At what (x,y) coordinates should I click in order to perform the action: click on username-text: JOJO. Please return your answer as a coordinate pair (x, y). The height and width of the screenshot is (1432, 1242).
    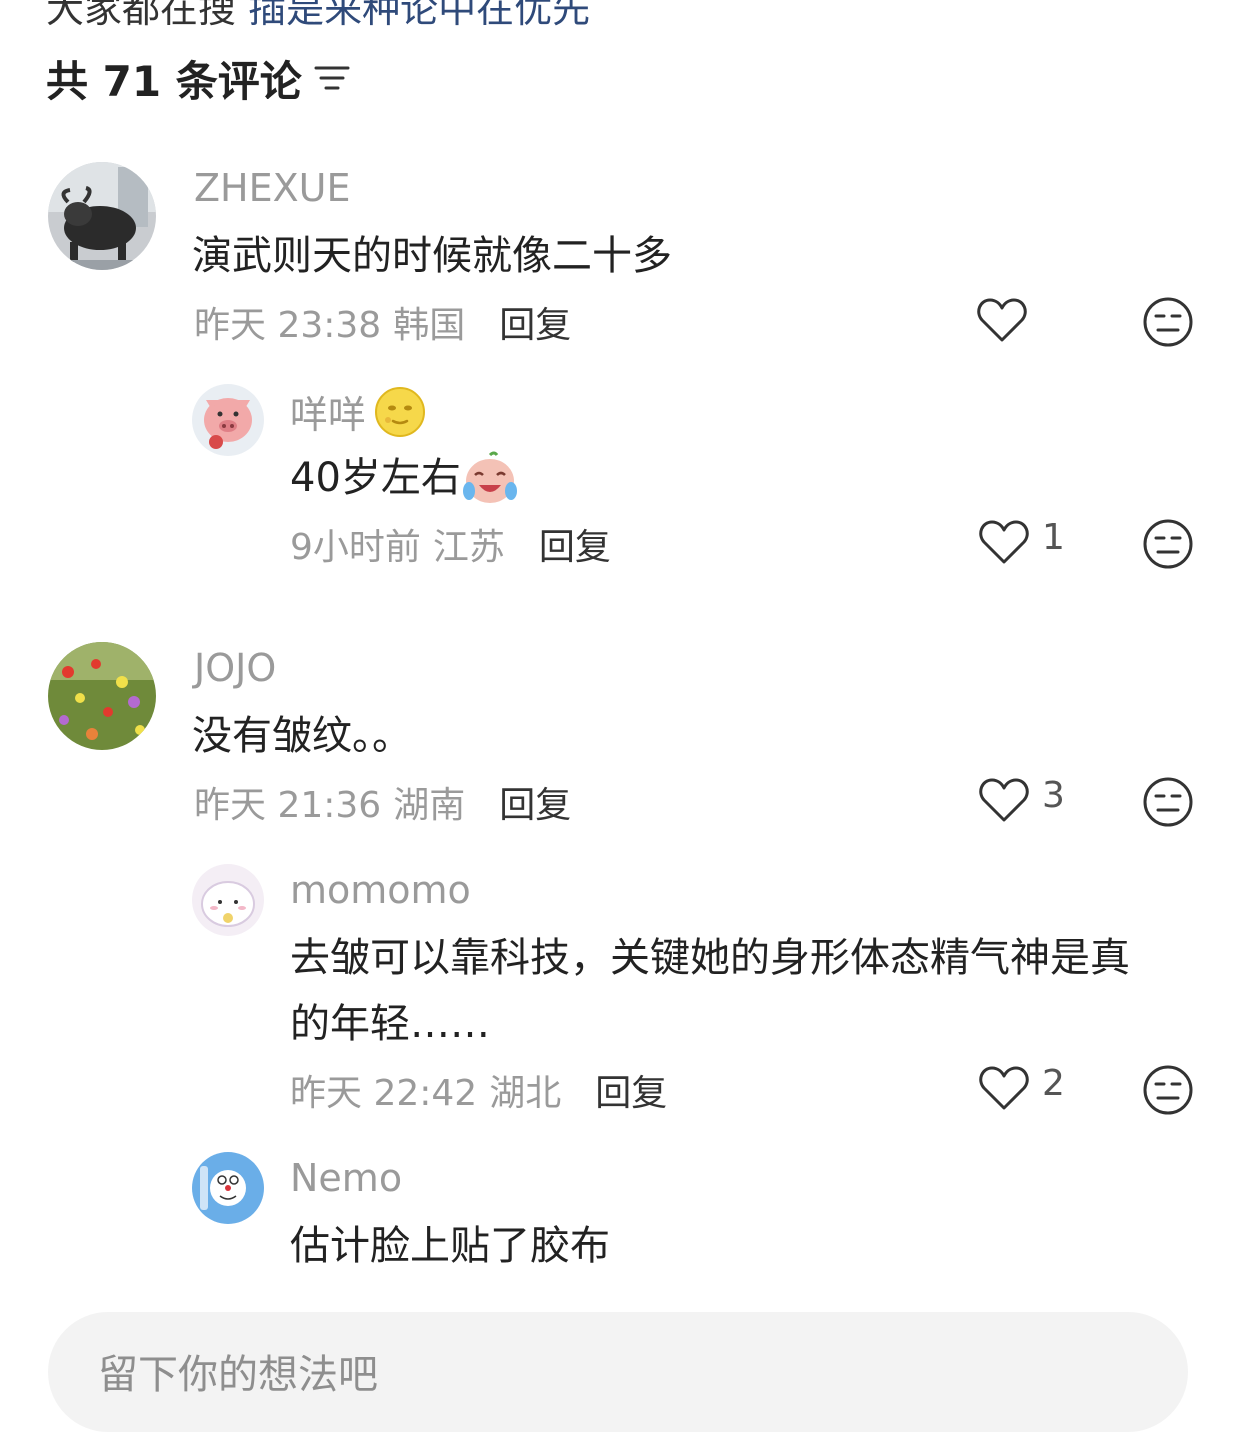
    Looking at the image, I should click on (235, 668).